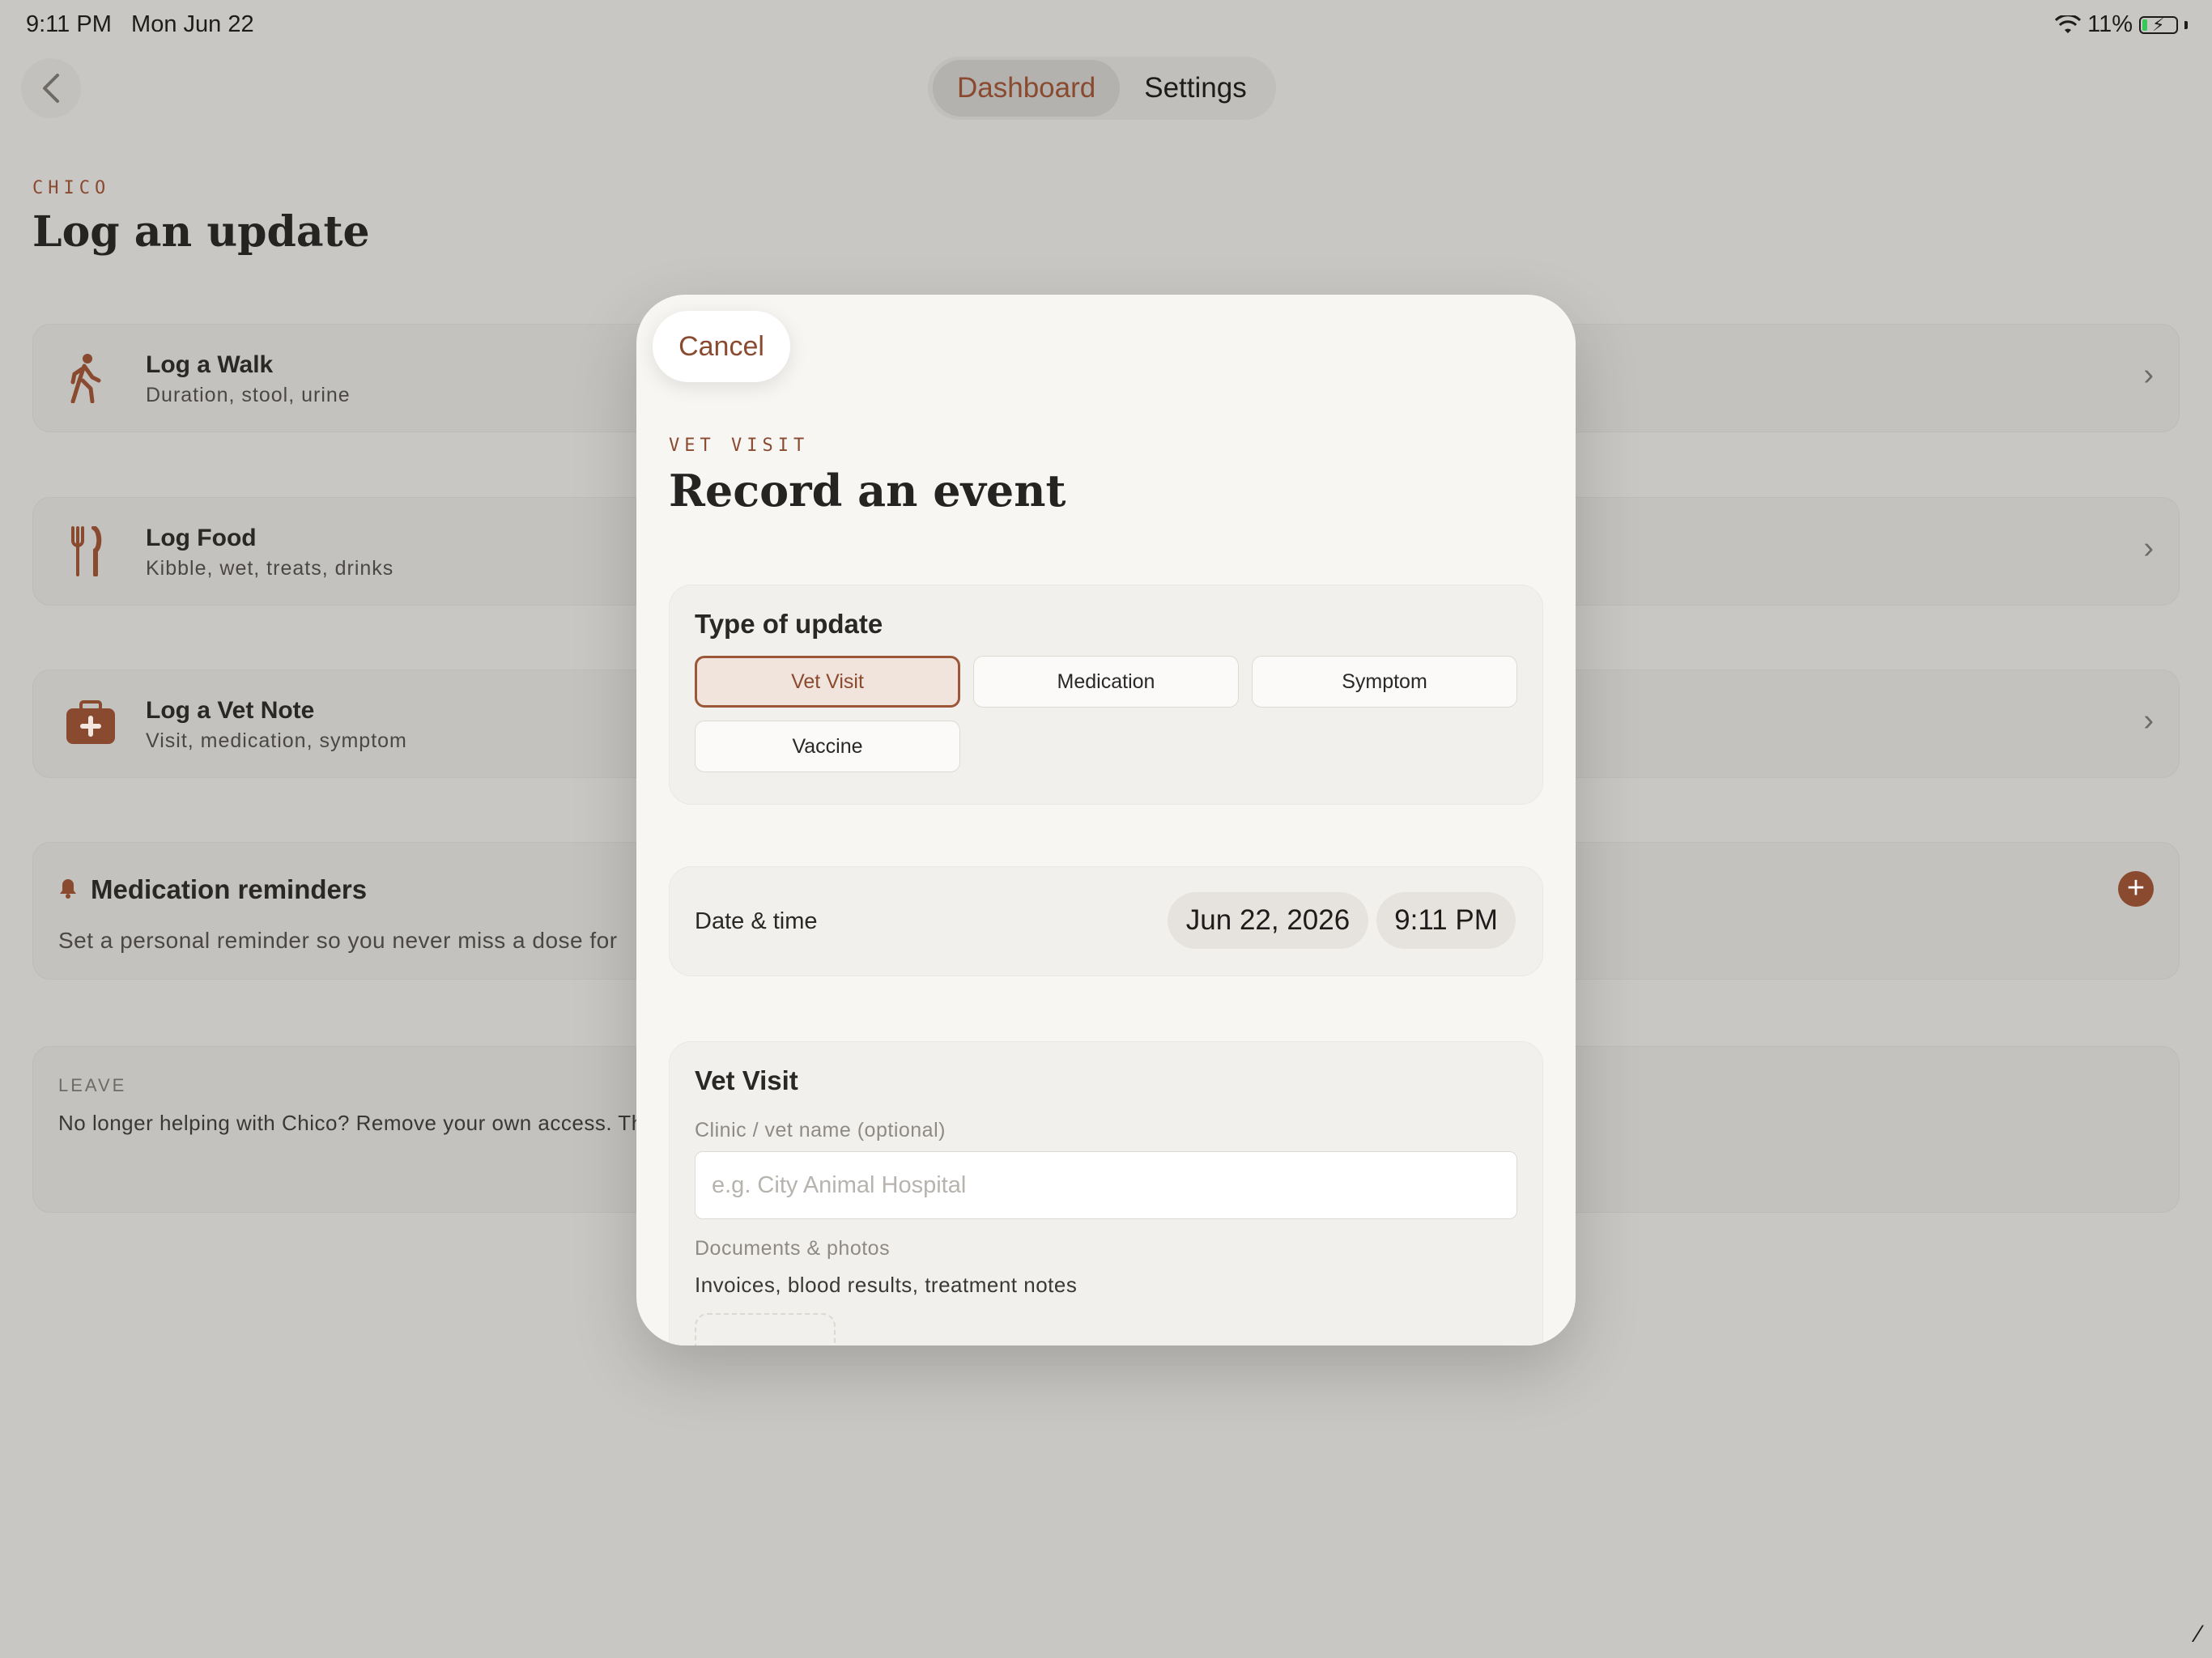 Image resolution: width=2212 pixels, height=1658 pixels. What do you see at coordinates (2136, 889) in the screenshot?
I see `add-reminder-button: +` at bounding box center [2136, 889].